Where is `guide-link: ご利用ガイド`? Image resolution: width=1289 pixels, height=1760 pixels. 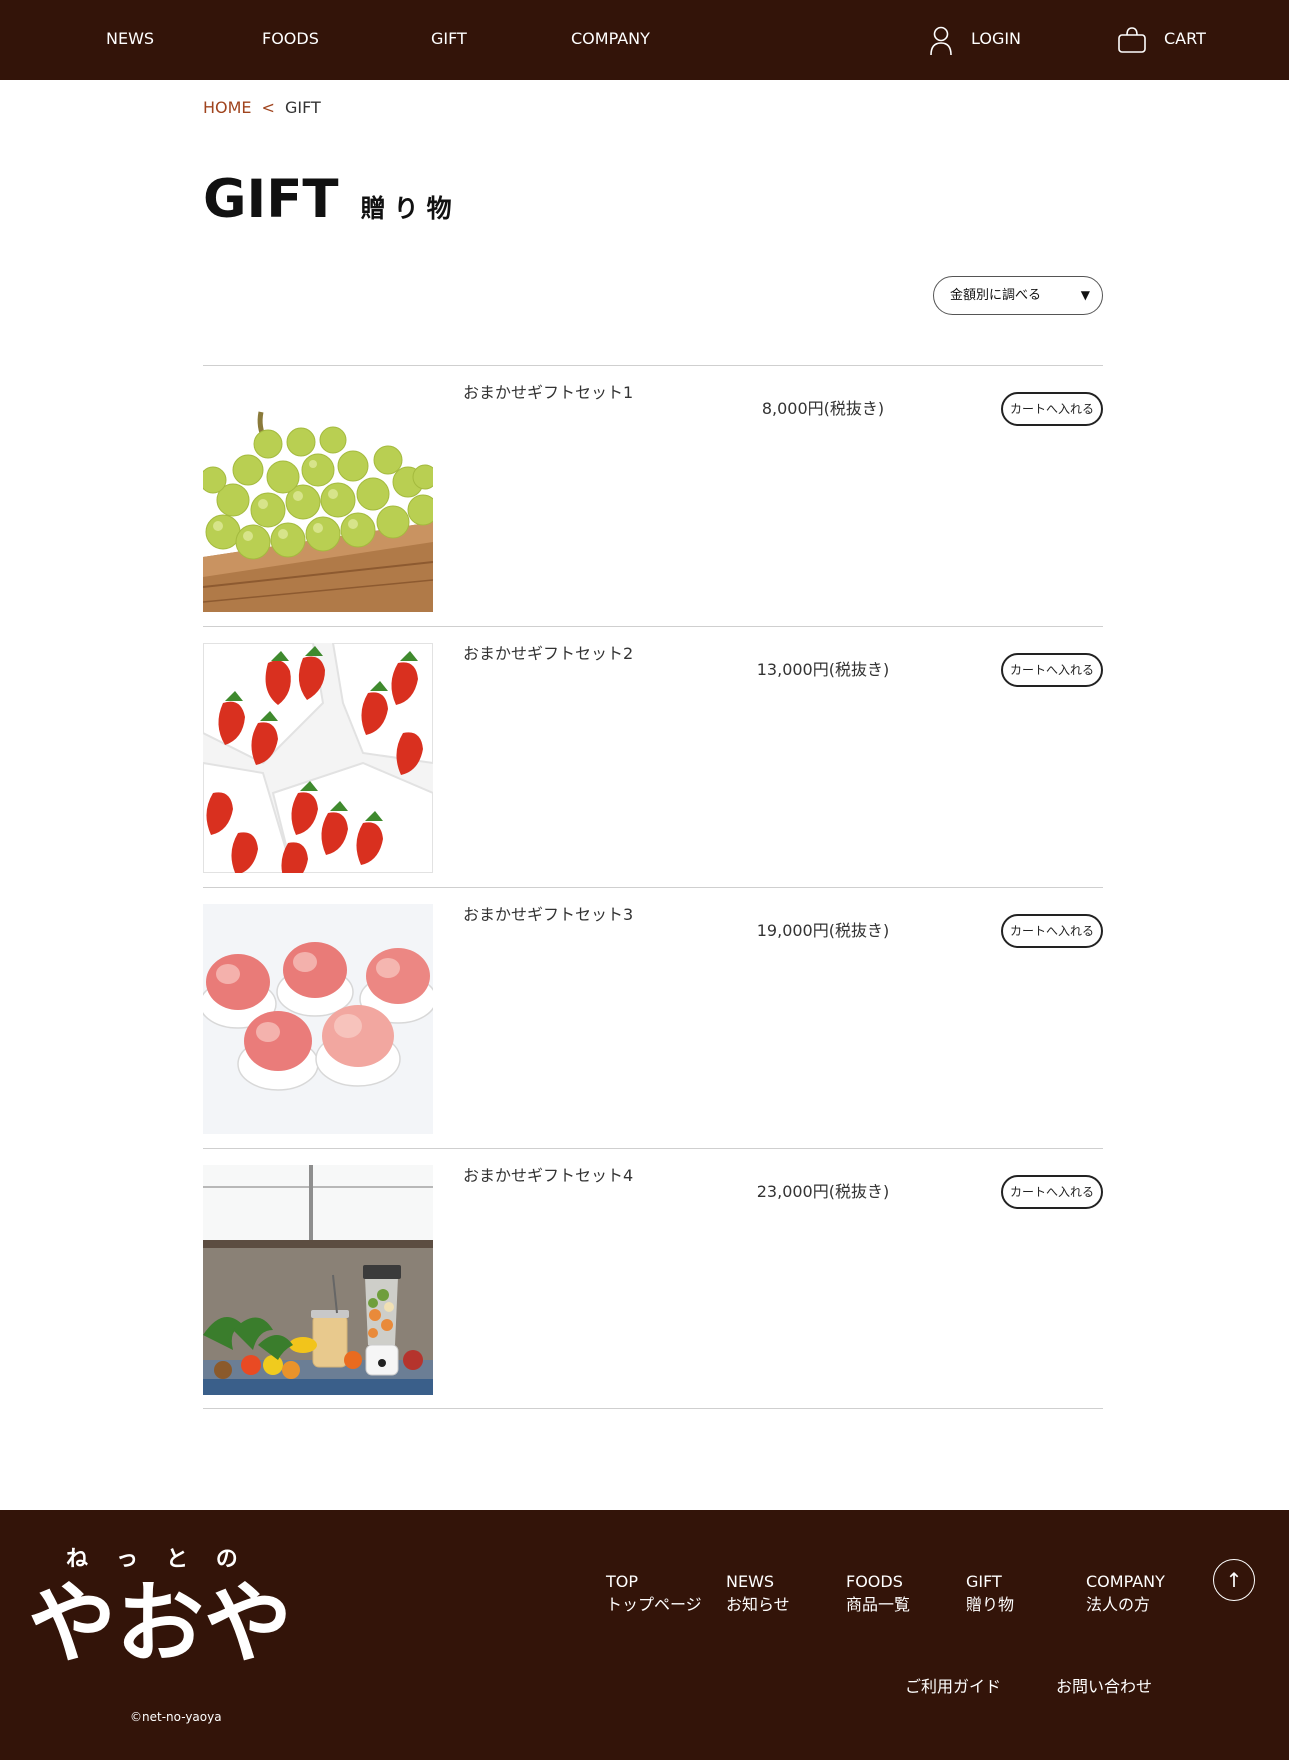
guide-link: ご利用ガイド is located at coordinates (953, 1687).